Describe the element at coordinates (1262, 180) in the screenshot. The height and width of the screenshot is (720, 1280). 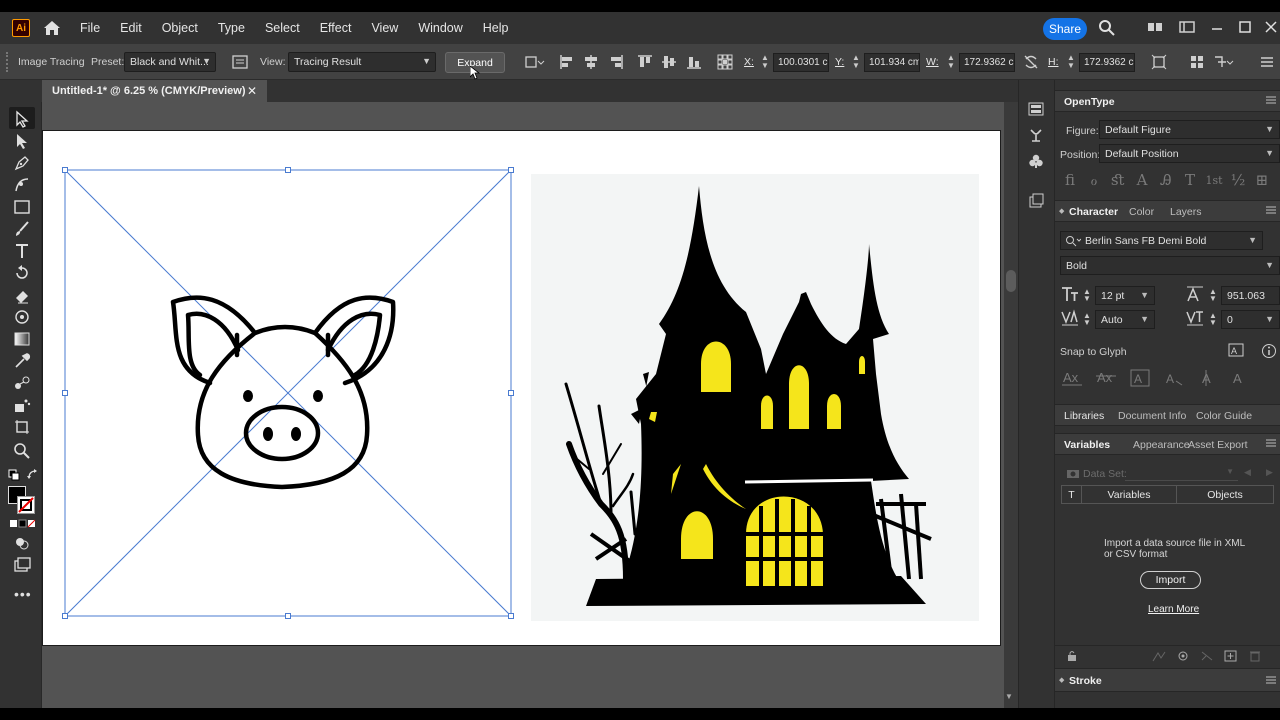
I see `ornaments-button: ⊞` at that location.